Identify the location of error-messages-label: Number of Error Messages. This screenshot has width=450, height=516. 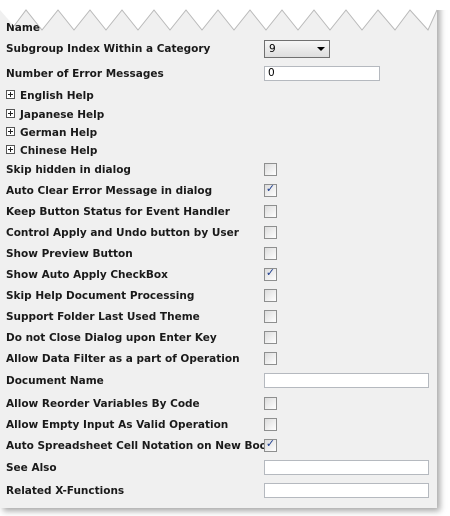
(85, 74).